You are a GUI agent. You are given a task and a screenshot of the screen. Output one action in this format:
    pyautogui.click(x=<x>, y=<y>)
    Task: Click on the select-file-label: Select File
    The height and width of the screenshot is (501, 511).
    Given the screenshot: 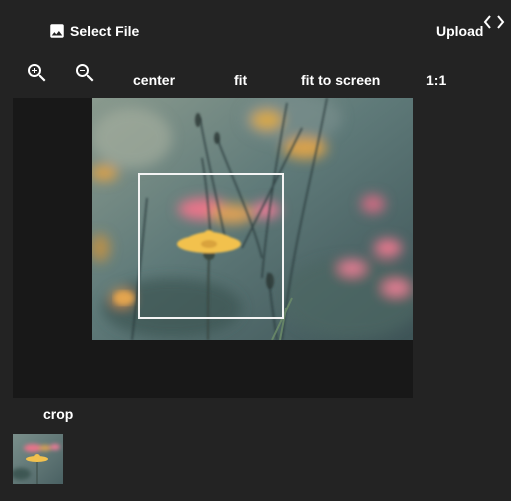 What is the action you would take?
    pyautogui.click(x=105, y=31)
    